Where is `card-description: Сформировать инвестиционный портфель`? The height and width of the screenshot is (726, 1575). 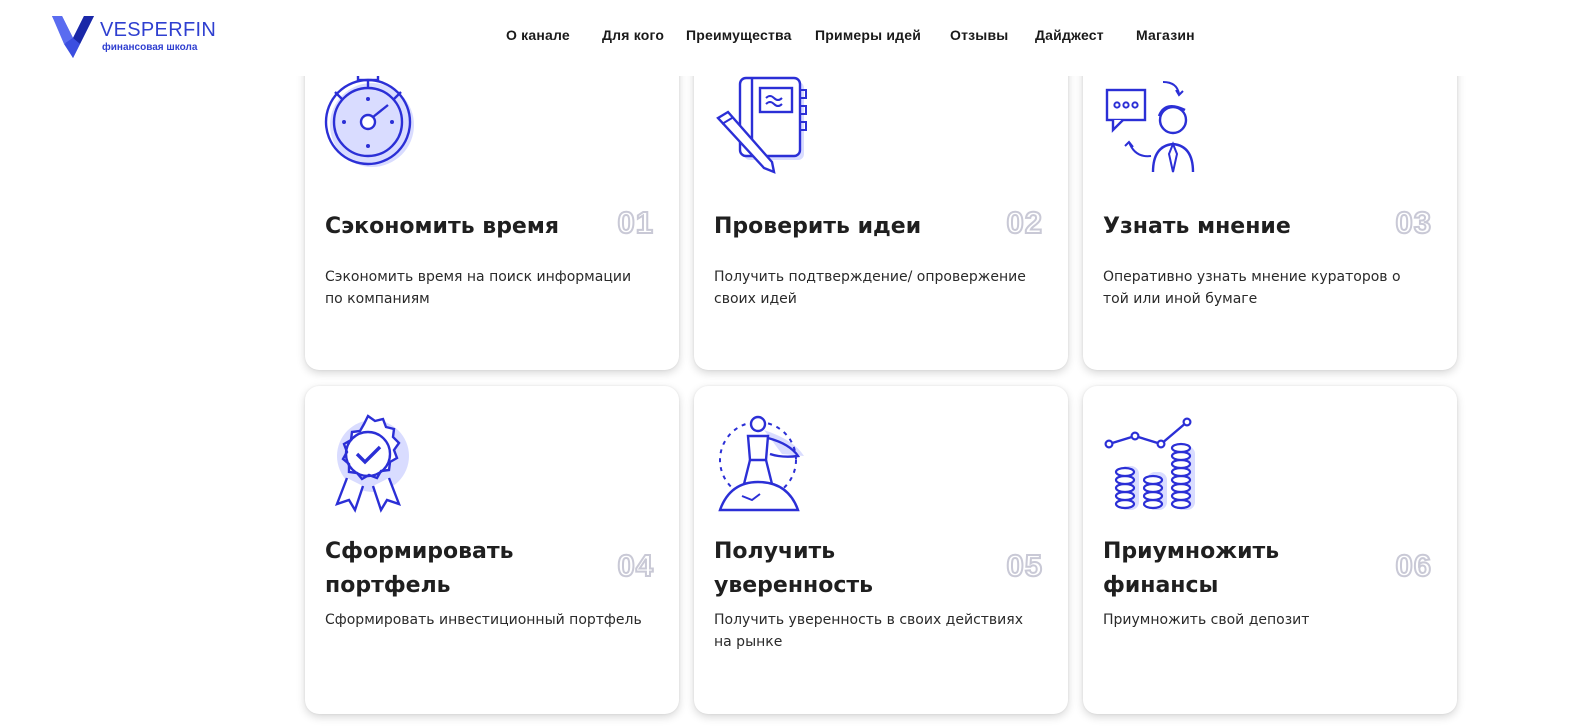
card-description: Сформировать инвестиционный портфель is located at coordinates (483, 620).